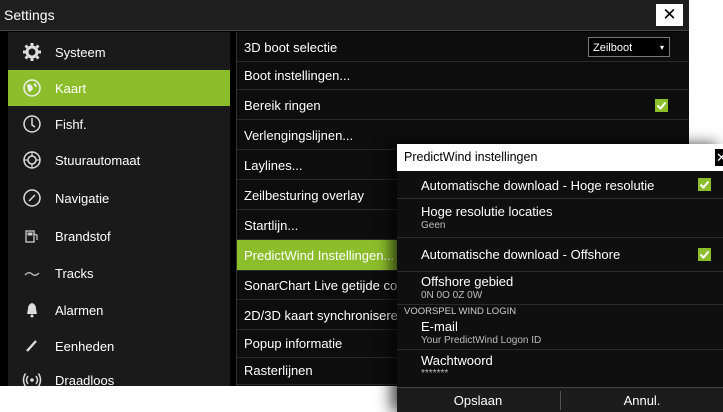  I want to click on sidebar-item-alarmen: Alarmen, so click(119, 310).